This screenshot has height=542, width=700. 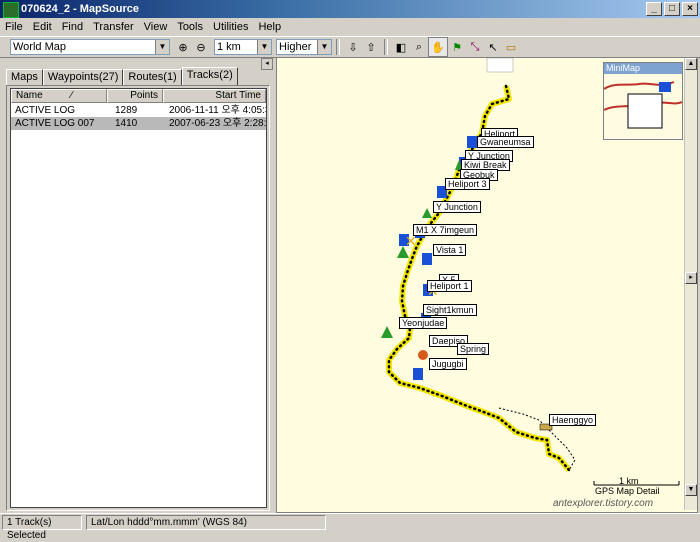 I want to click on waypoint-label: Y Junction, so click(x=457, y=207).